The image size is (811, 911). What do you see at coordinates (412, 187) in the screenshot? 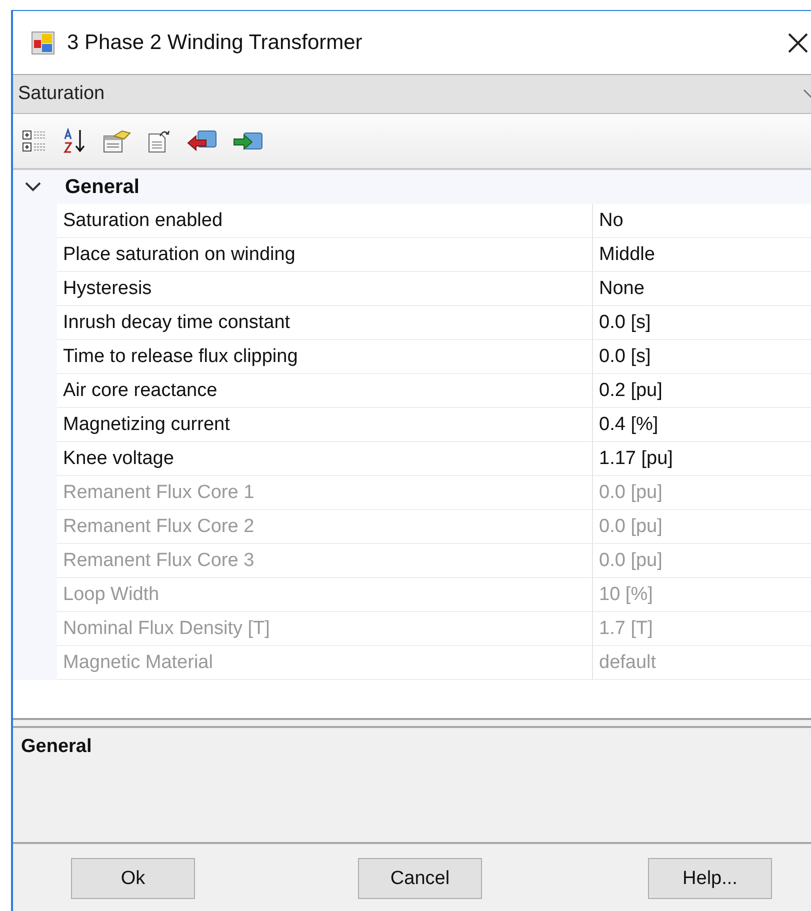
I see `group-header: General` at bounding box center [412, 187].